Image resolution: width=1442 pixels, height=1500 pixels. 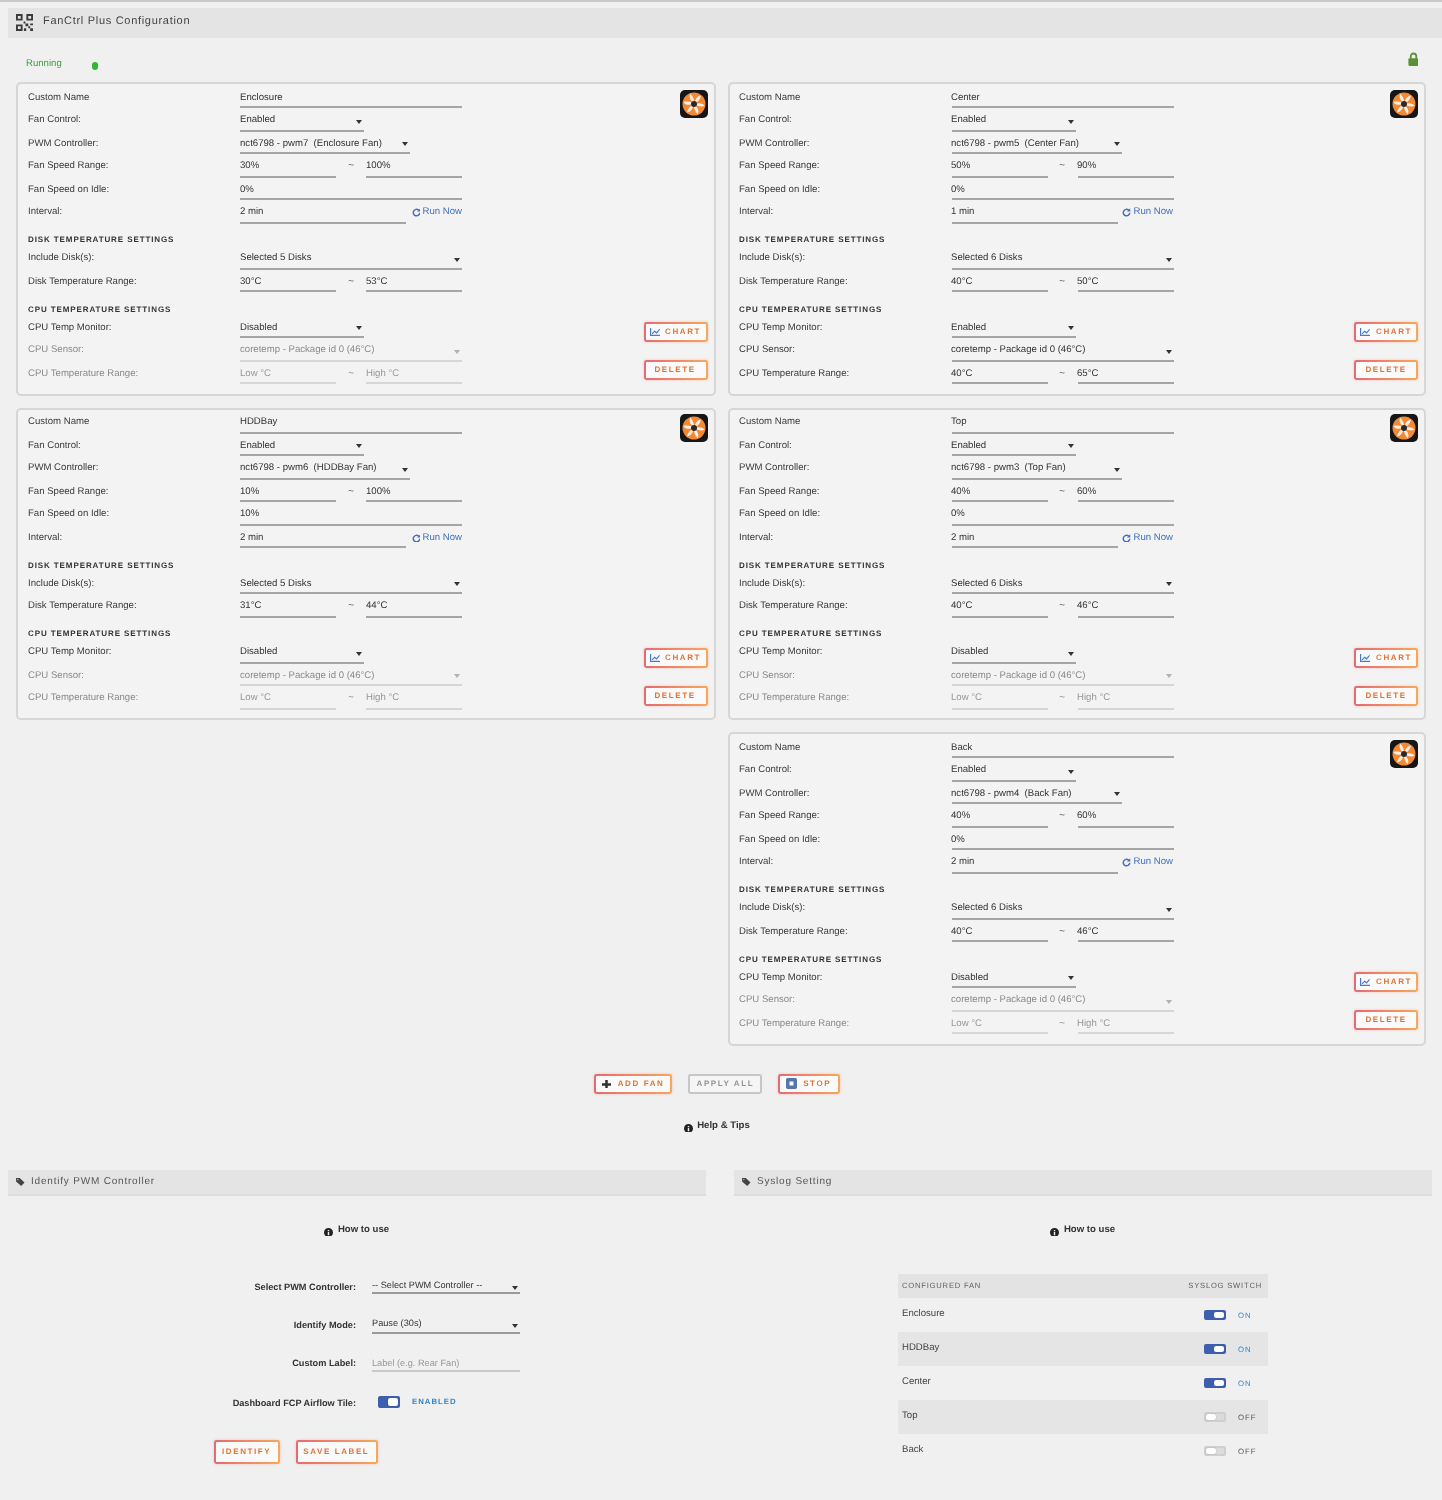 What do you see at coordinates (1412, 59) in the screenshot?
I see `lock-icon` at bounding box center [1412, 59].